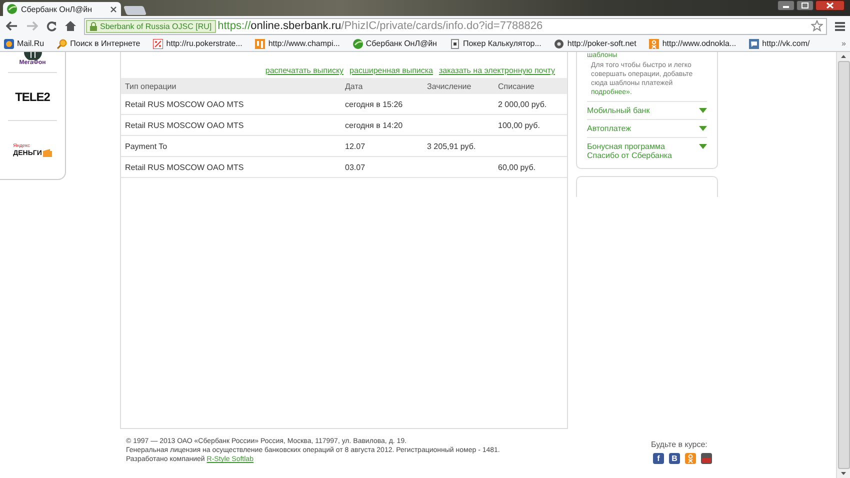  Describe the element at coordinates (519, 125) in the screenshot. I see `table-cell-text: 100,00 руб.` at that location.